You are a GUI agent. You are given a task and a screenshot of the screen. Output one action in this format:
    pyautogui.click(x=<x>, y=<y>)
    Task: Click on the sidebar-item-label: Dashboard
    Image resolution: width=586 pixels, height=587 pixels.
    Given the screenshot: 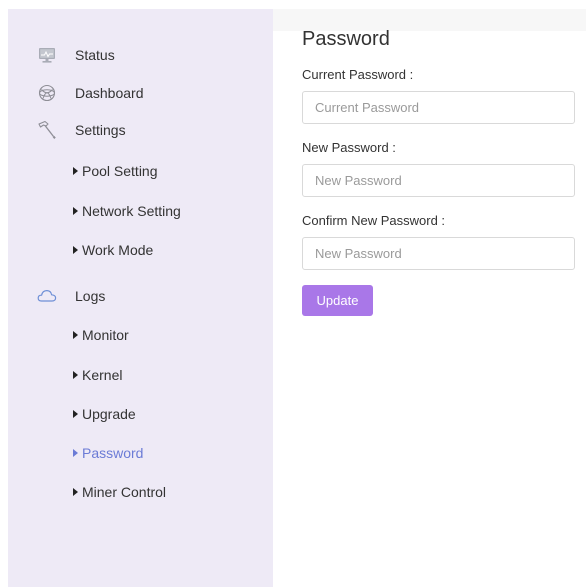 What is the action you would take?
    pyautogui.click(x=109, y=93)
    